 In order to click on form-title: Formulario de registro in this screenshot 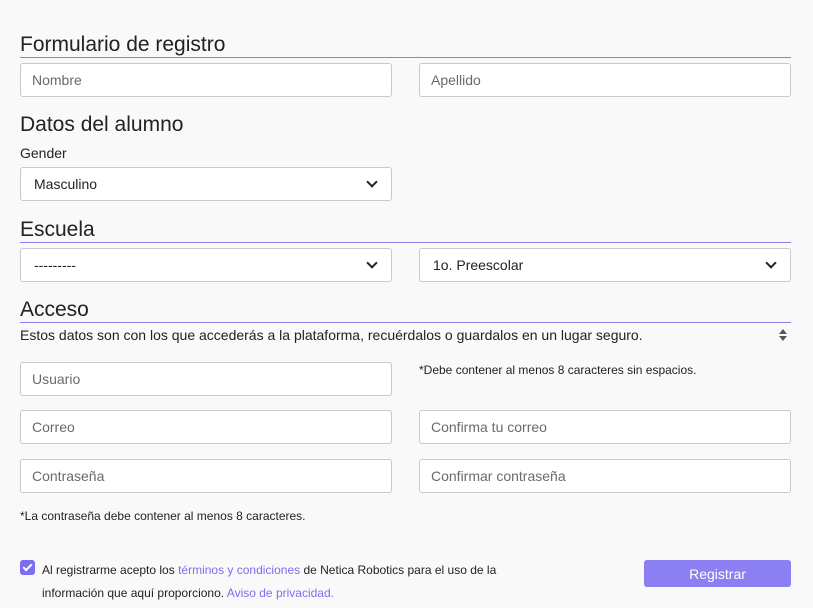, I will do `click(405, 45)`.